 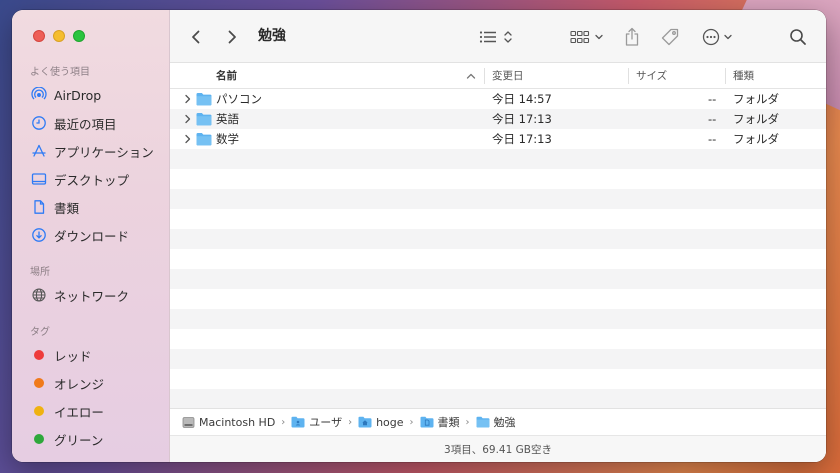 What do you see at coordinates (104, 152) in the screenshot?
I see `sidebar-item-label: アプリケーション` at bounding box center [104, 152].